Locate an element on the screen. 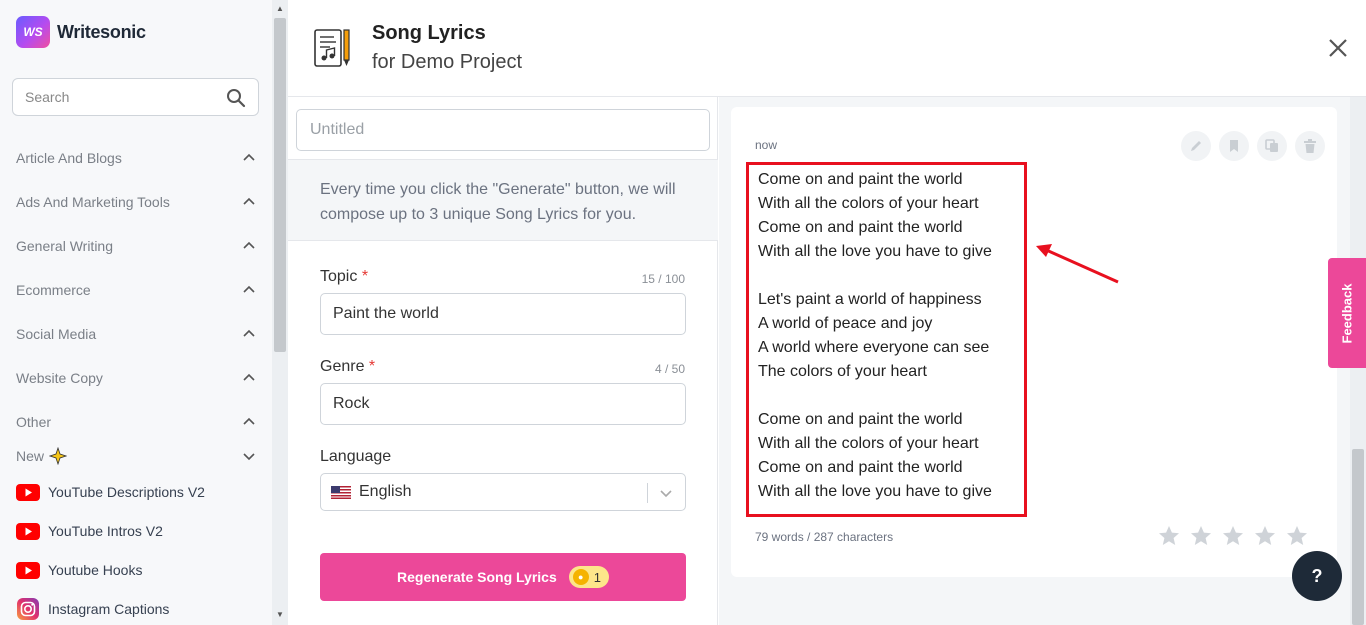 The width and height of the screenshot is (1366, 625). select-divider is located at coordinates (647, 493).